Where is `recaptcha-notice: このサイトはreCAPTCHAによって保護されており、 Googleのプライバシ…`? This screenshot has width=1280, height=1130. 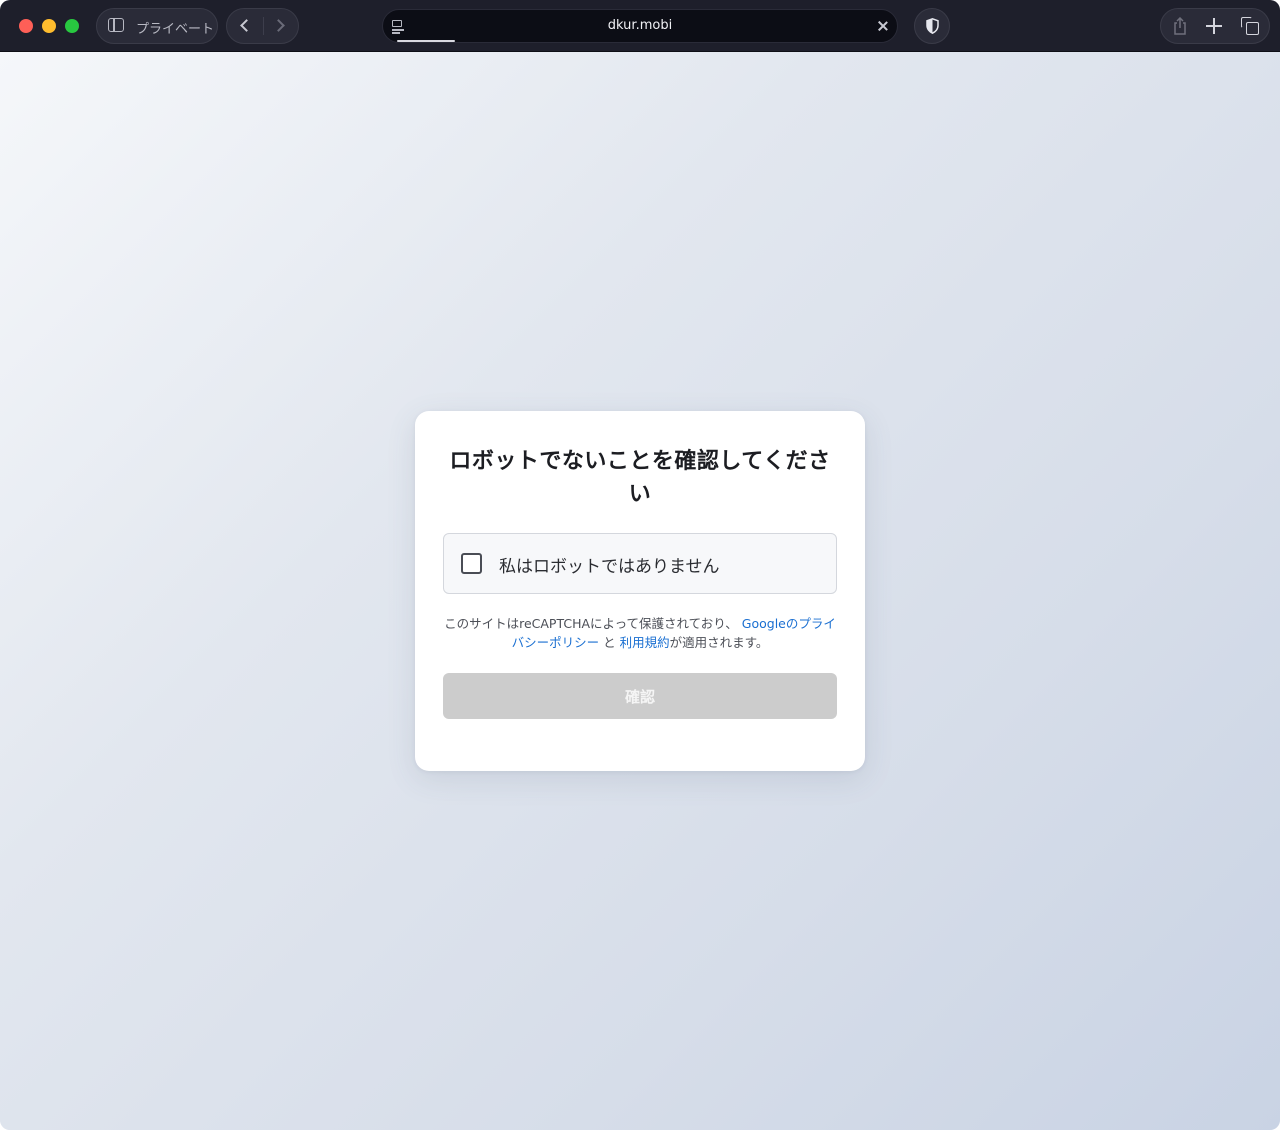 recaptcha-notice: このサイトはreCAPTCHAによって保護されており、 Googleのプライバシ… is located at coordinates (640, 633).